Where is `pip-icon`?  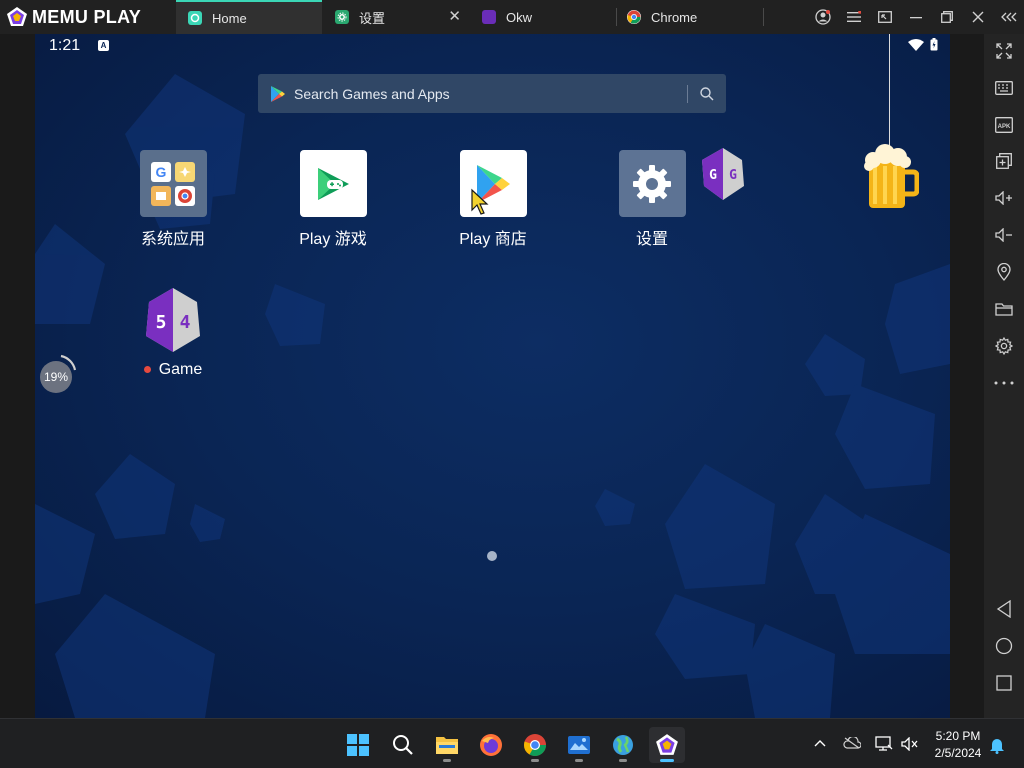
pip-icon is located at coordinates (884, 17).